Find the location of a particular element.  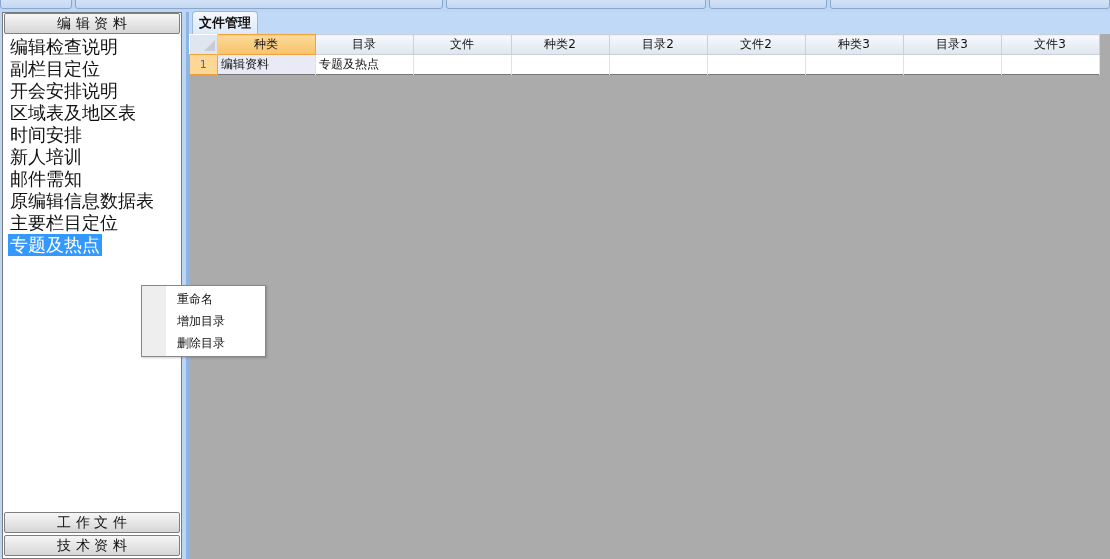

list-item: 区域表及地区表 is located at coordinates (73, 113).